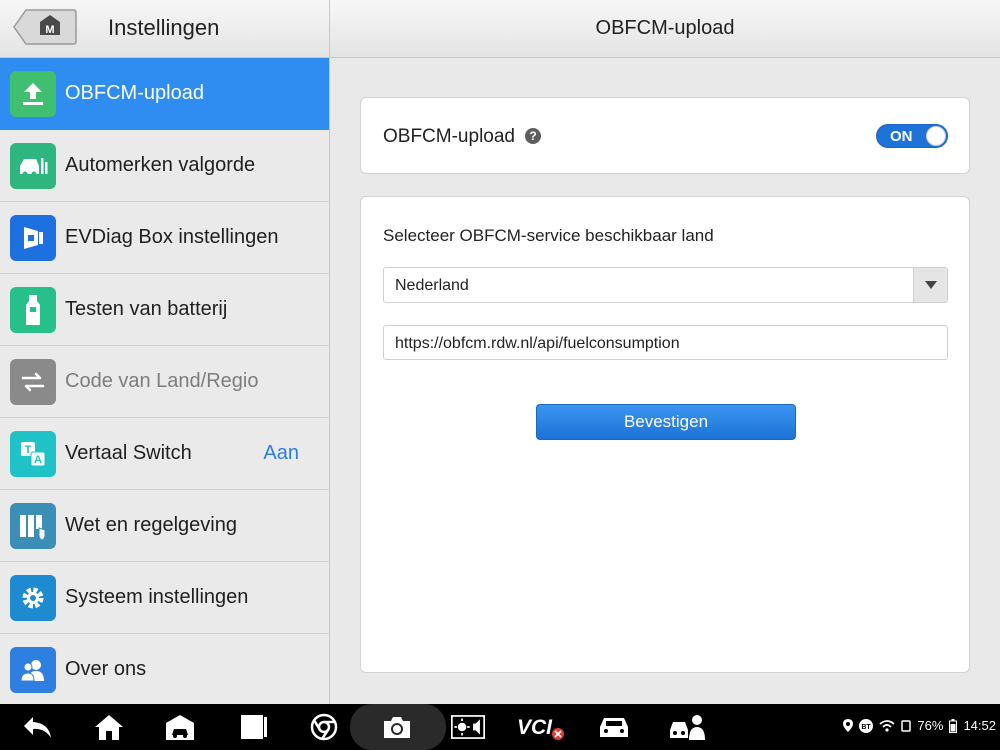 The height and width of the screenshot is (750, 1000). I want to click on sidebar-item-label: Automerken valgorde, so click(160, 165).